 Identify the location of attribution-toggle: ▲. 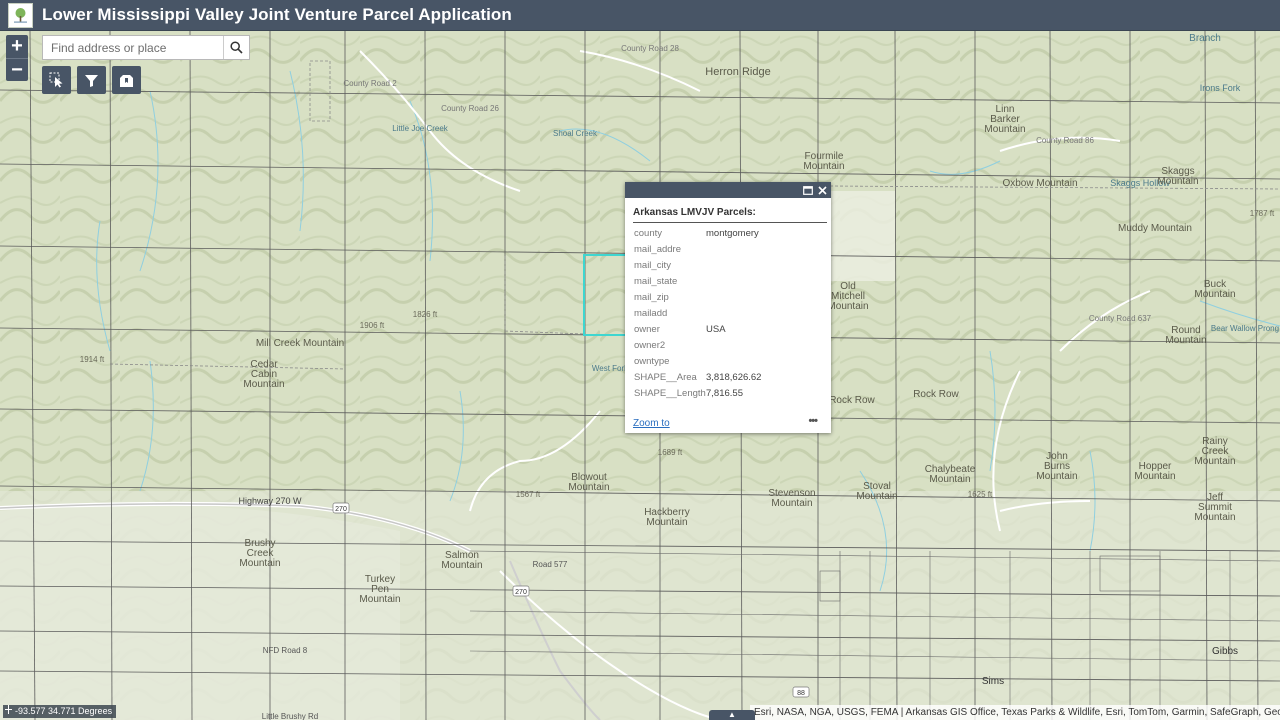
(732, 715).